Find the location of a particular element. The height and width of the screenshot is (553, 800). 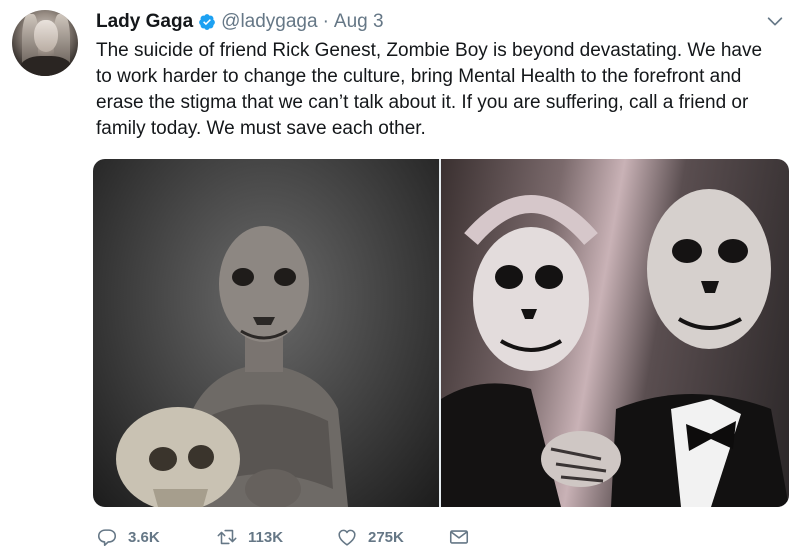

retweet-count: 113K is located at coordinates (266, 537).